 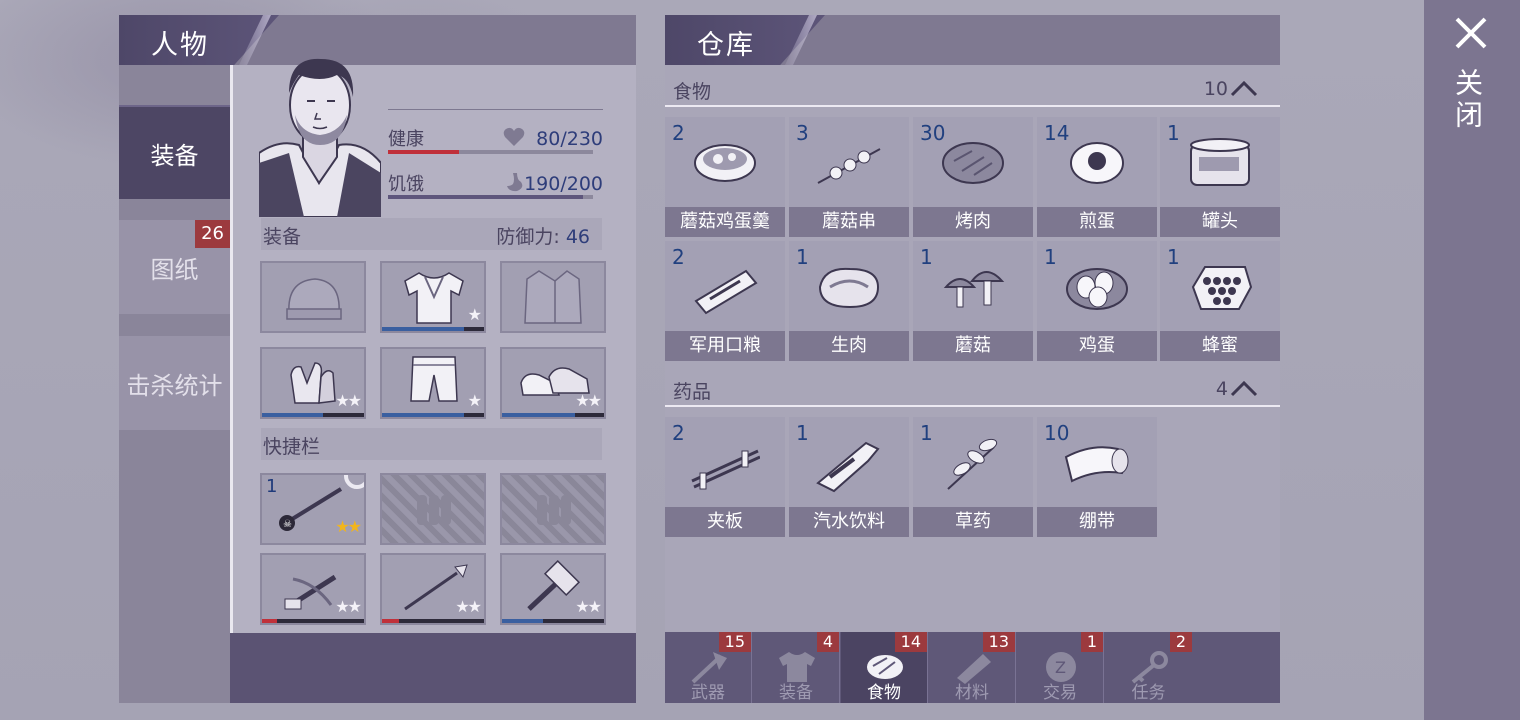 What do you see at coordinates (433, 589) in the screenshot?
I see `weapon-slot-spear: ★★` at bounding box center [433, 589].